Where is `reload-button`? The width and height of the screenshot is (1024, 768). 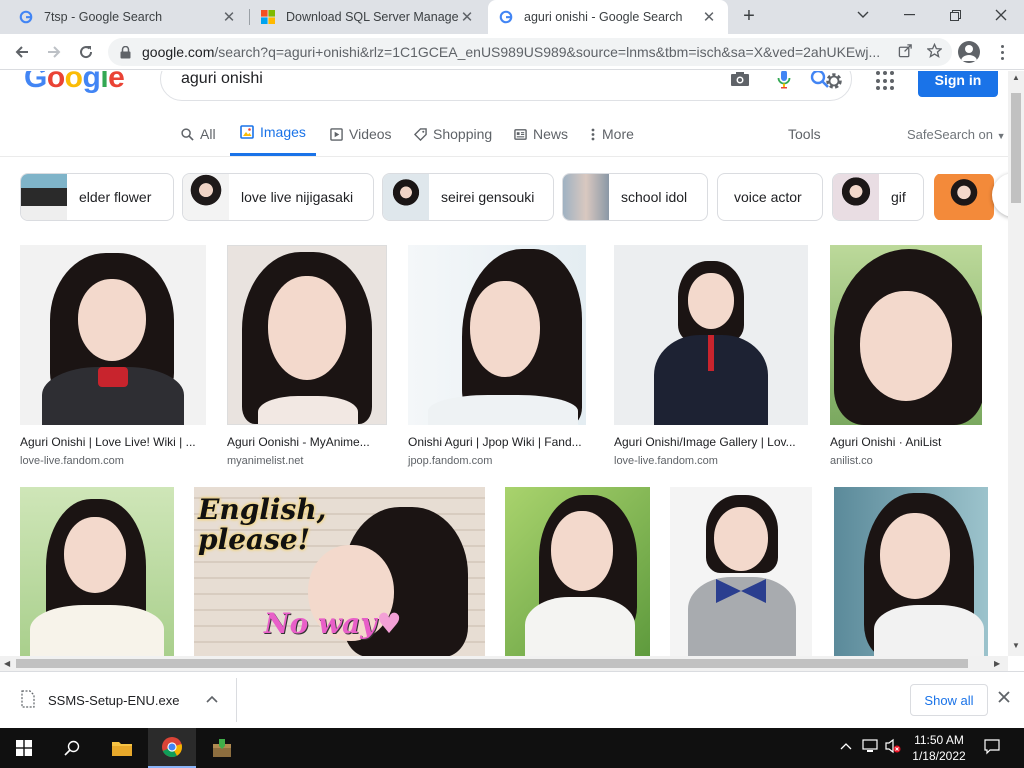
reload-button is located at coordinates (86, 52).